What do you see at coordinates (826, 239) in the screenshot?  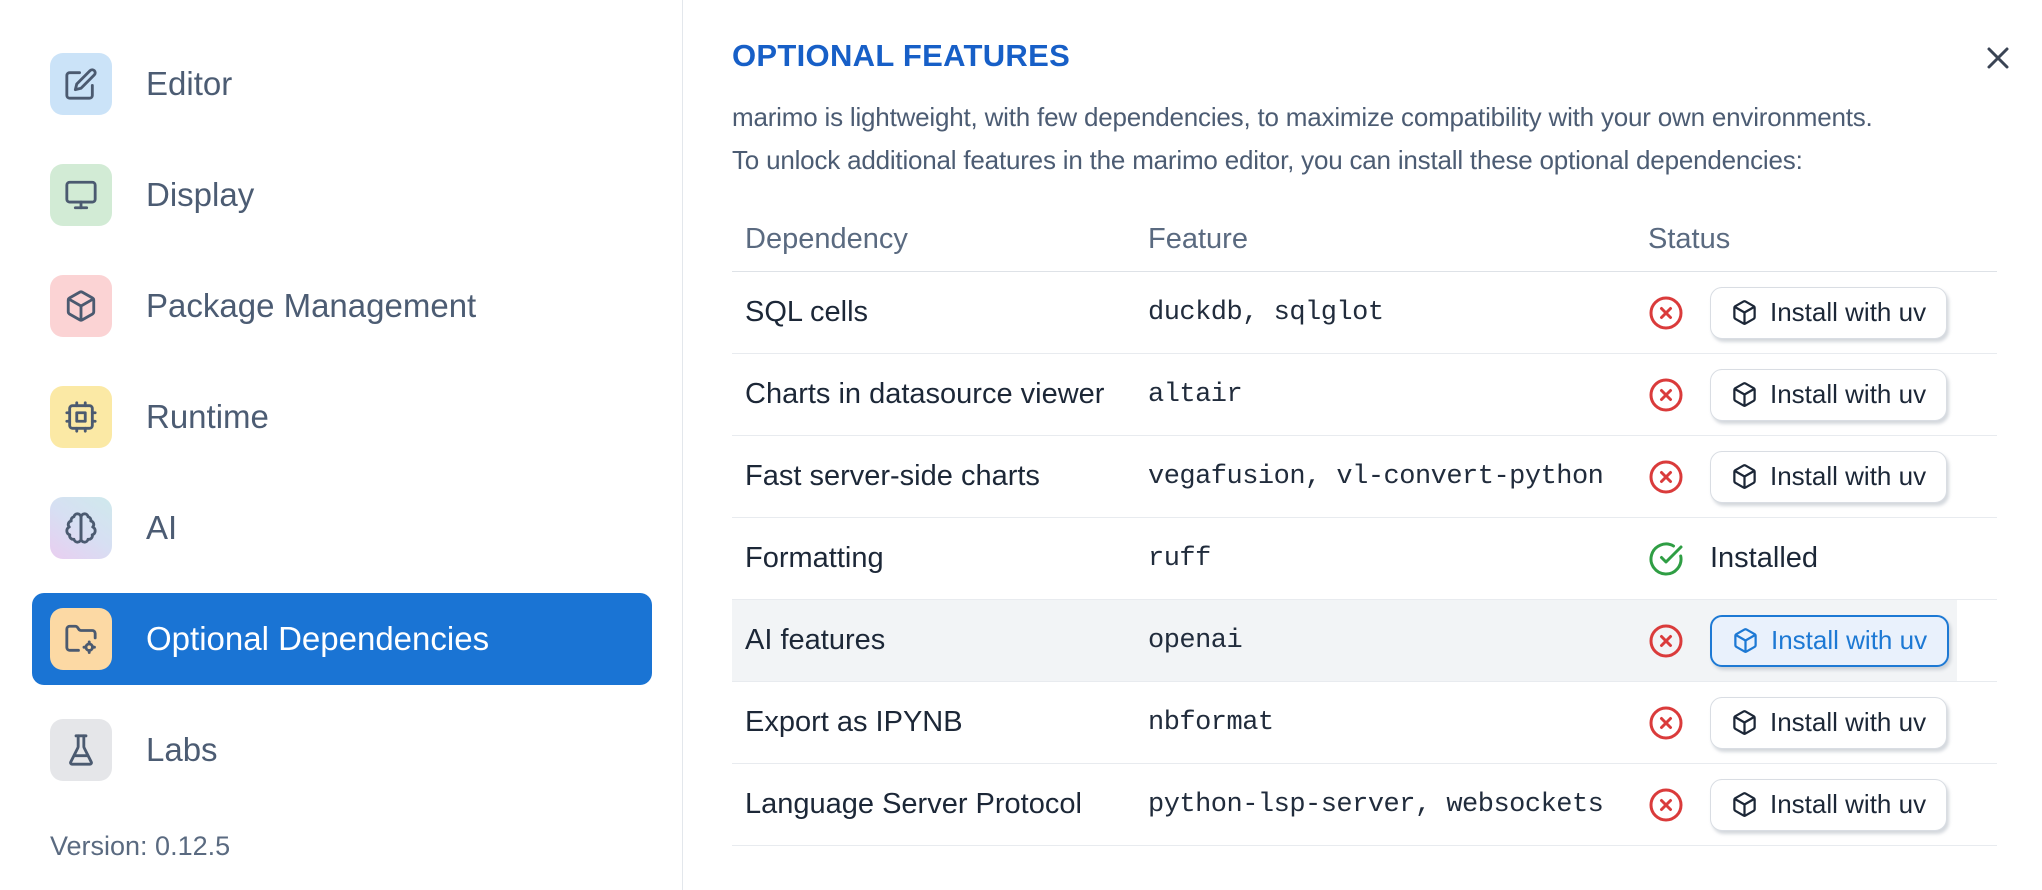 I see `column-header-dependency: Dependency` at bounding box center [826, 239].